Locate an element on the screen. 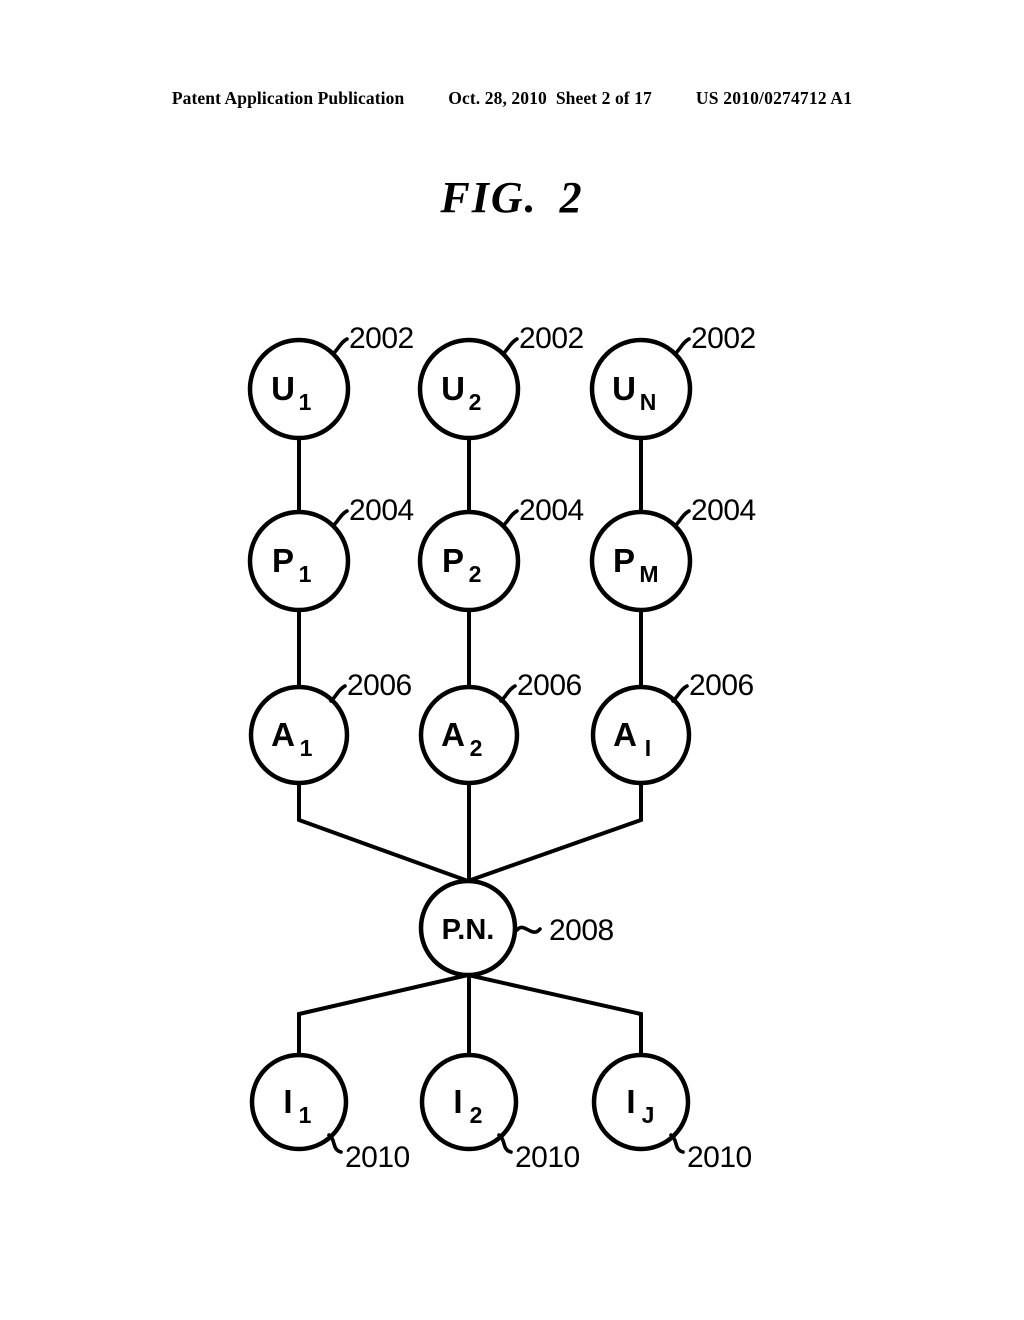 Image resolution: width=1024 pixels, height=1320 pixels. leader-u1-2002 is located at coordinates (340, 346).